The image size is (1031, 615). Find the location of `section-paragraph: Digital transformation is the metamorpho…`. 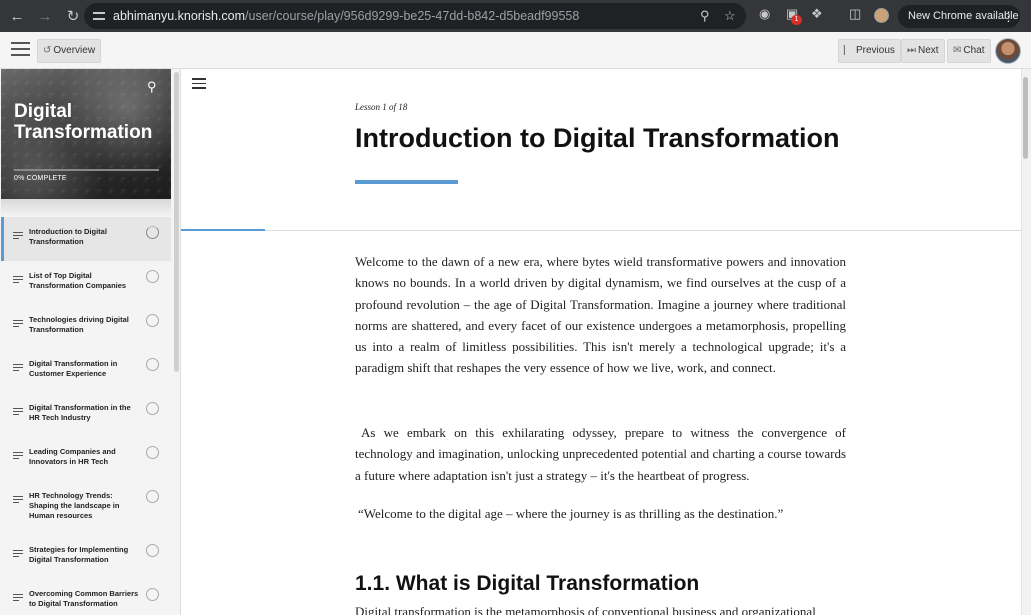

section-paragraph: Digital transformation is the metamorpho… is located at coordinates (585, 609).